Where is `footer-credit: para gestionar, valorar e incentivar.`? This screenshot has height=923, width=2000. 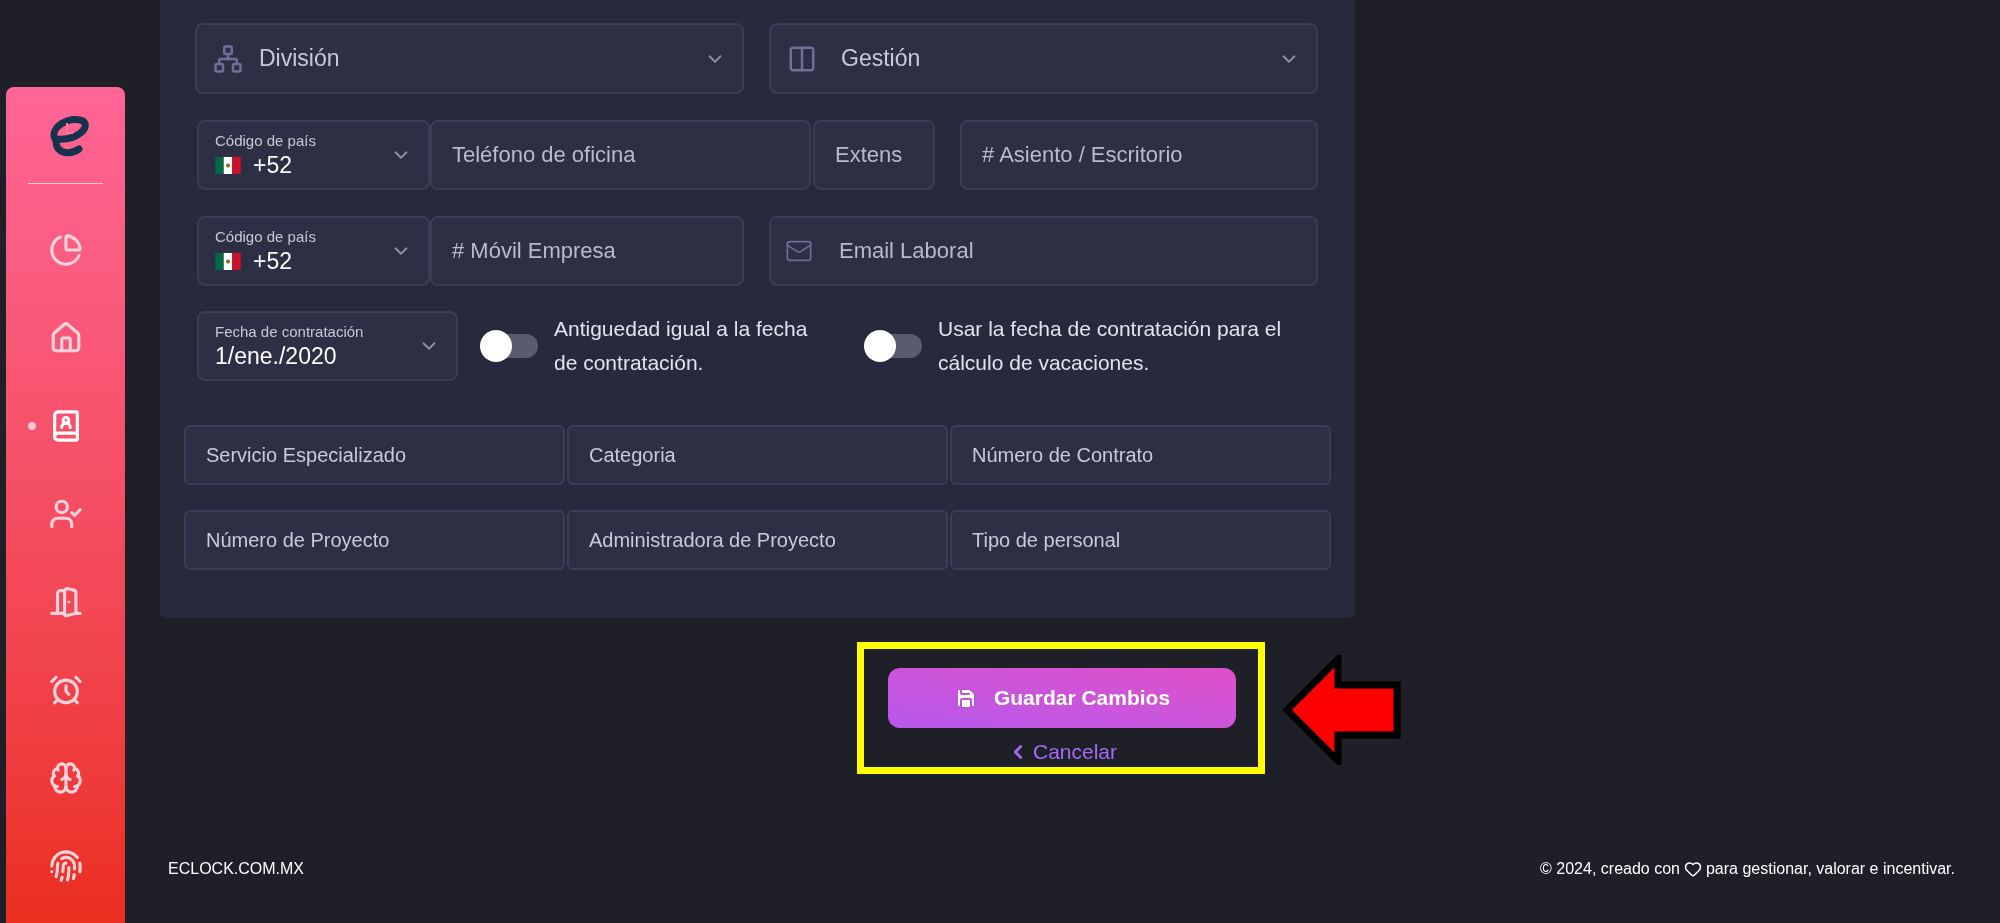
footer-credit: para gestionar, valorar e incentivar. is located at coordinates (1830, 869).